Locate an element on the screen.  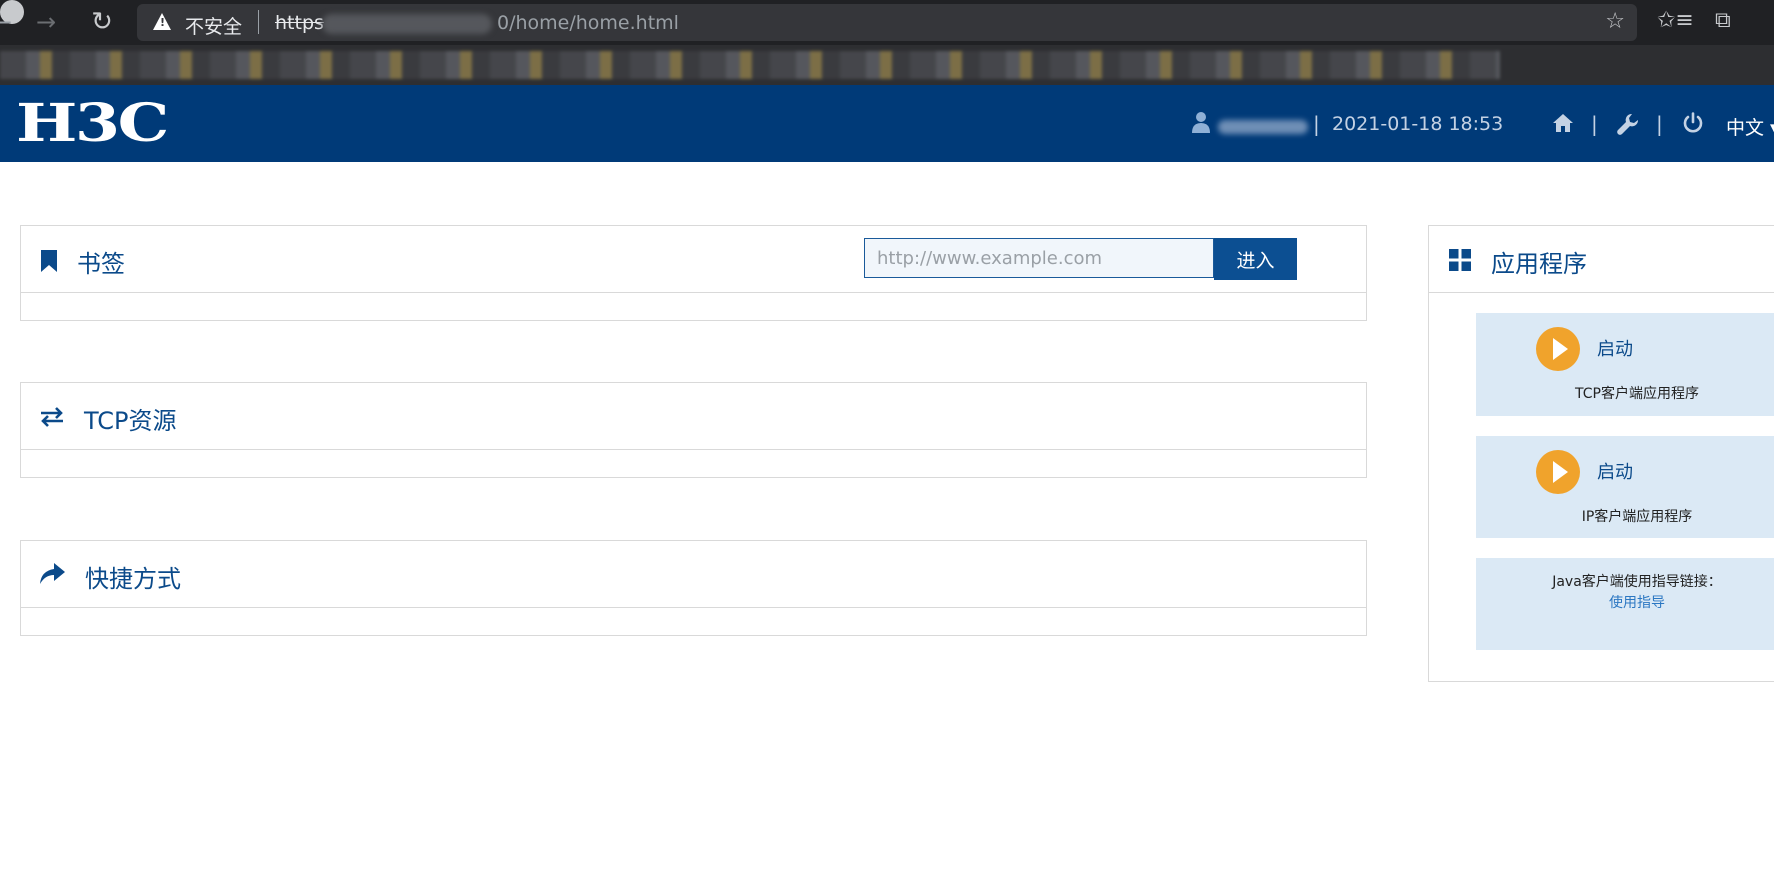
address-bar: 不安全 https 0/home/home.html ☆ is located at coordinates (887, 22).